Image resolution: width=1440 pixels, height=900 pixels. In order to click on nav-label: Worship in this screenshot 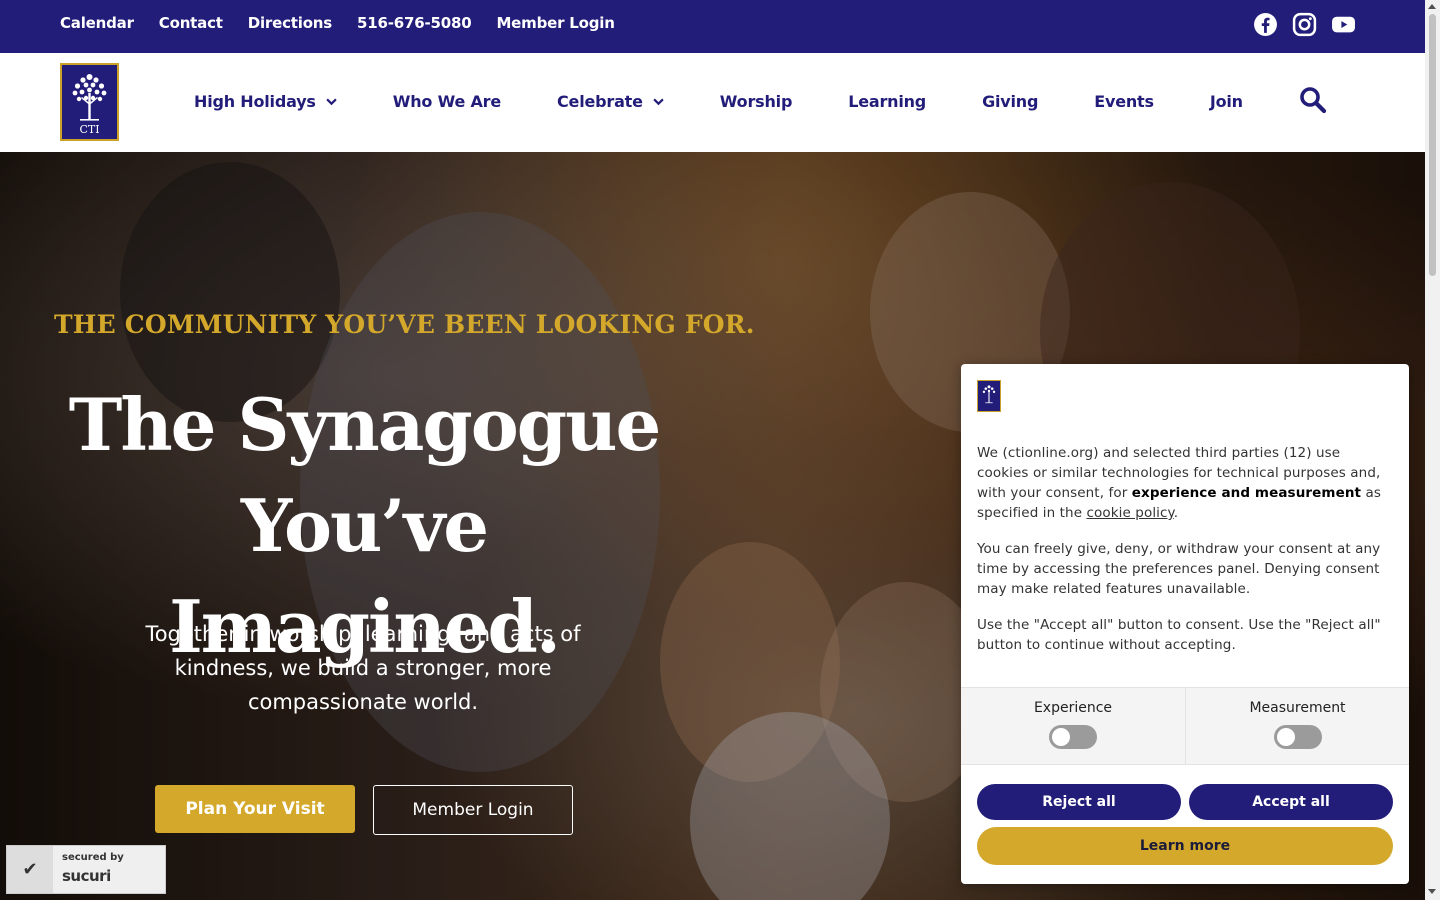, I will do `click(756, 101)`.